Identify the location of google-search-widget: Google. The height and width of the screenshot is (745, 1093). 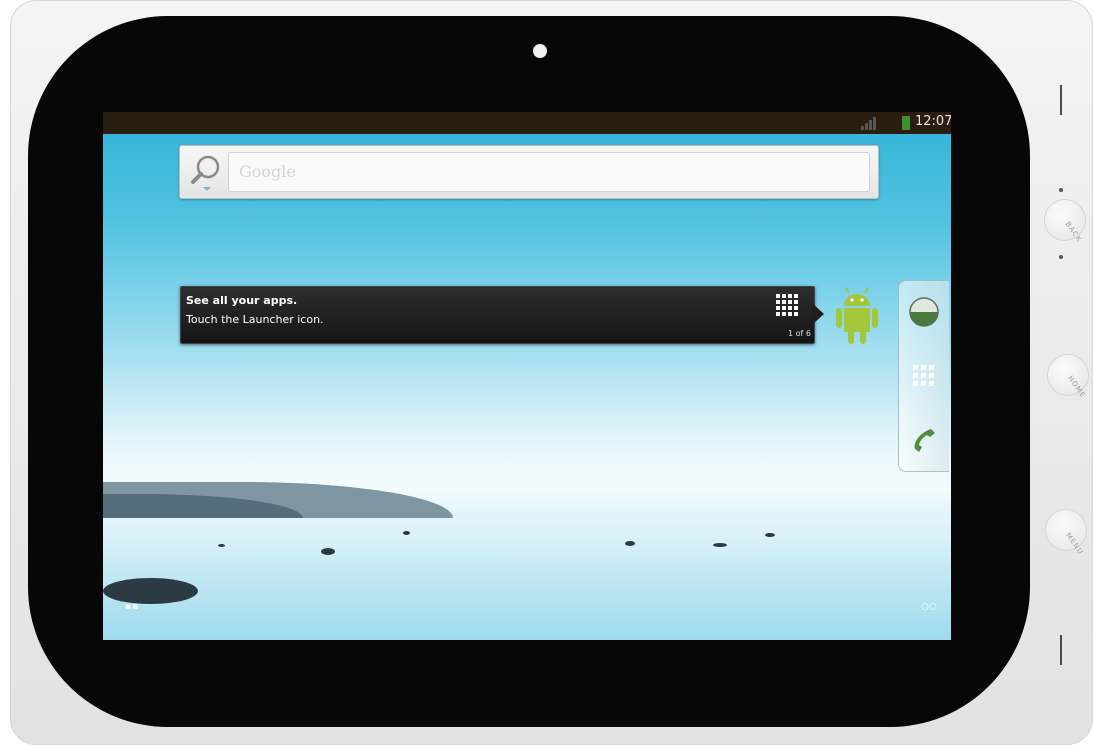
(529, 172).